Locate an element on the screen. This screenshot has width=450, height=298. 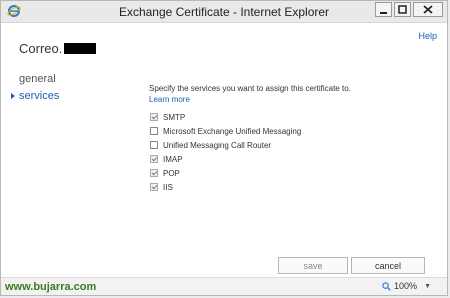
iis-checkbox is located at coordinates (154, 187).